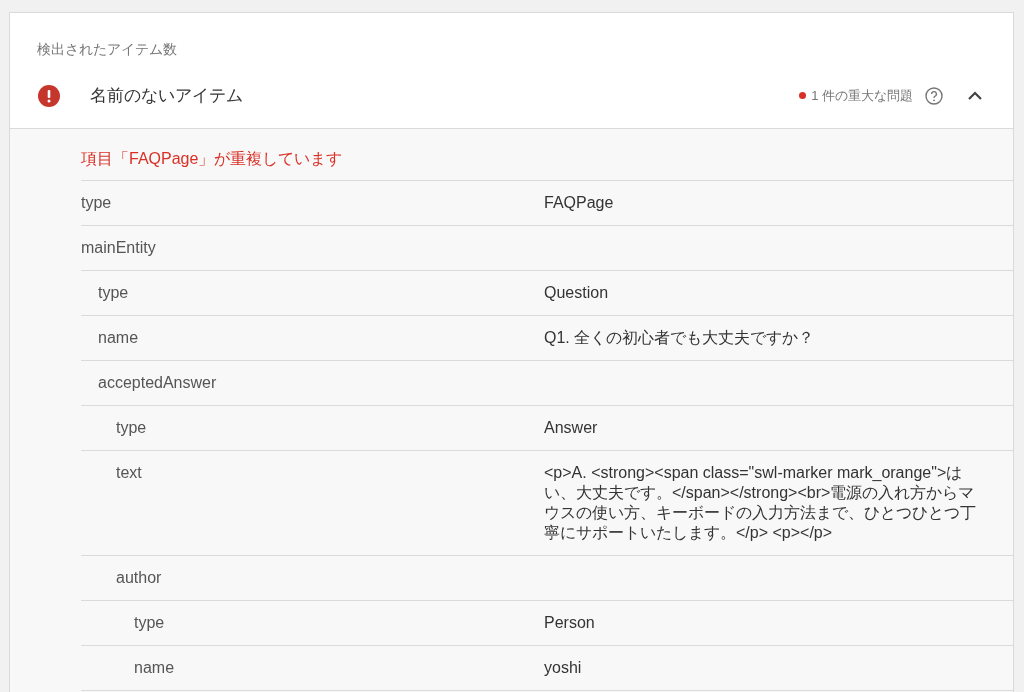 The height and width of the screenshot is (692, 1024). I want to click on property-value: <p>A. <strong><span class="swl-marker mark_orange">はい、大丈夫です。</span></strong><br>電源の入れ方からマウスの使い方、キーボードの入力方法まで、ひとつひとつ丁寧にサポートいたします。</p> <p></p>, so click(760, 502).